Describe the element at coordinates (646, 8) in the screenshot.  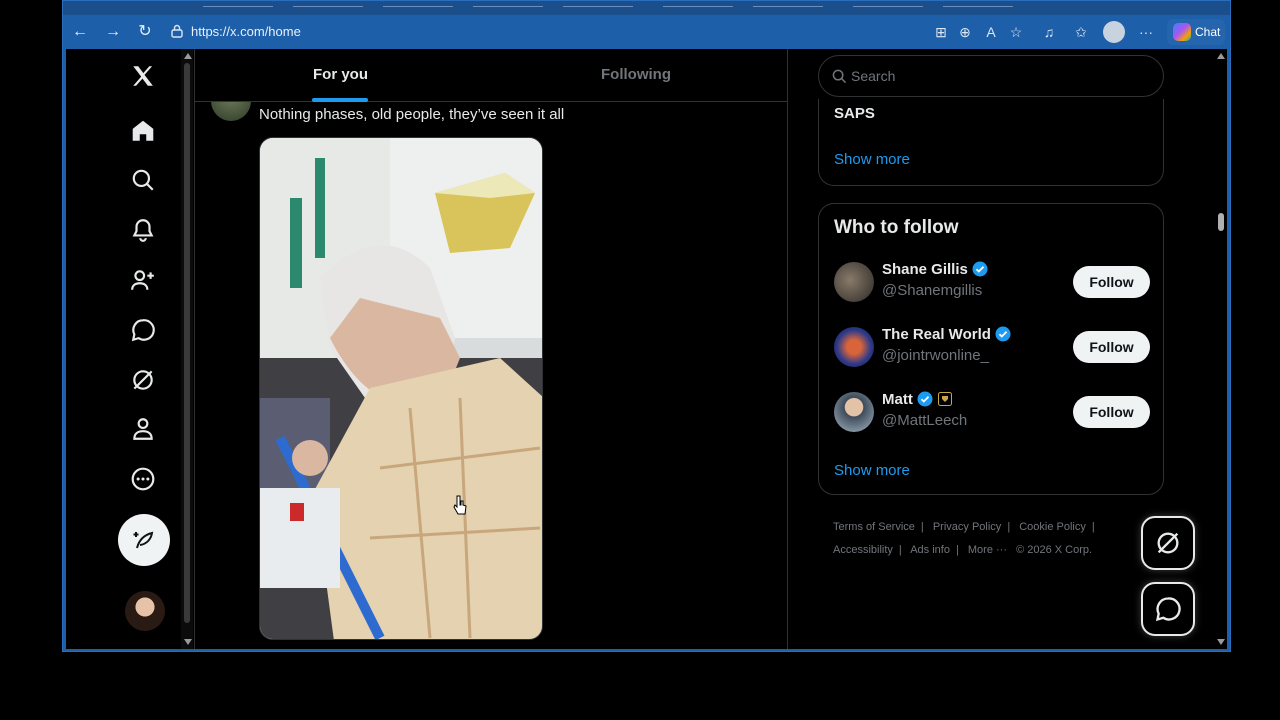
I see `tab-strip` at that location.